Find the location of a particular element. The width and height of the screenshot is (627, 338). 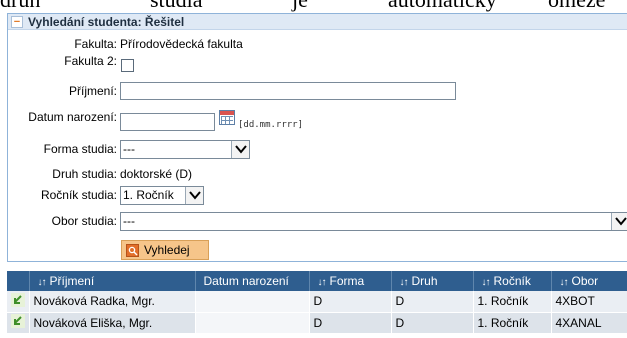

forma-select-value: --- is located at coordinates (129, 149).